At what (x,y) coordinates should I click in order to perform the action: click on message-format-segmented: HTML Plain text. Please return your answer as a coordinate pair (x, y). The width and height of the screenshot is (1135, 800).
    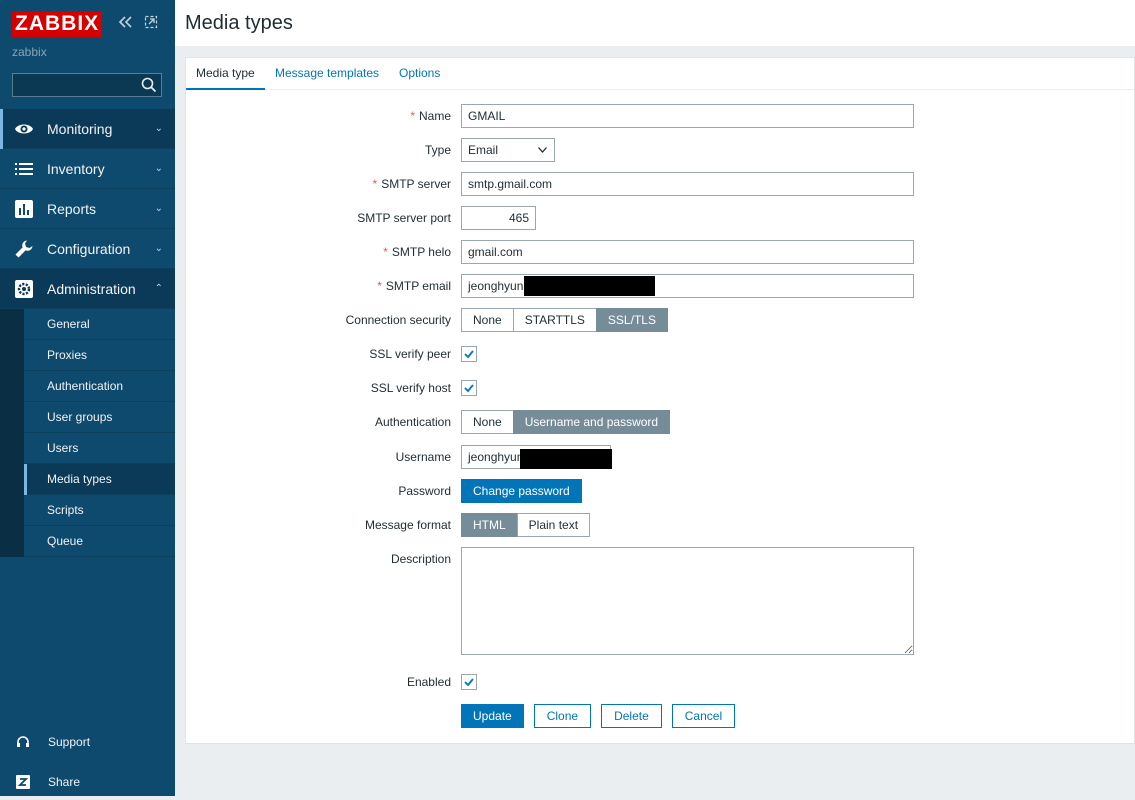
    Looking at the image, I should click on (526, 525).